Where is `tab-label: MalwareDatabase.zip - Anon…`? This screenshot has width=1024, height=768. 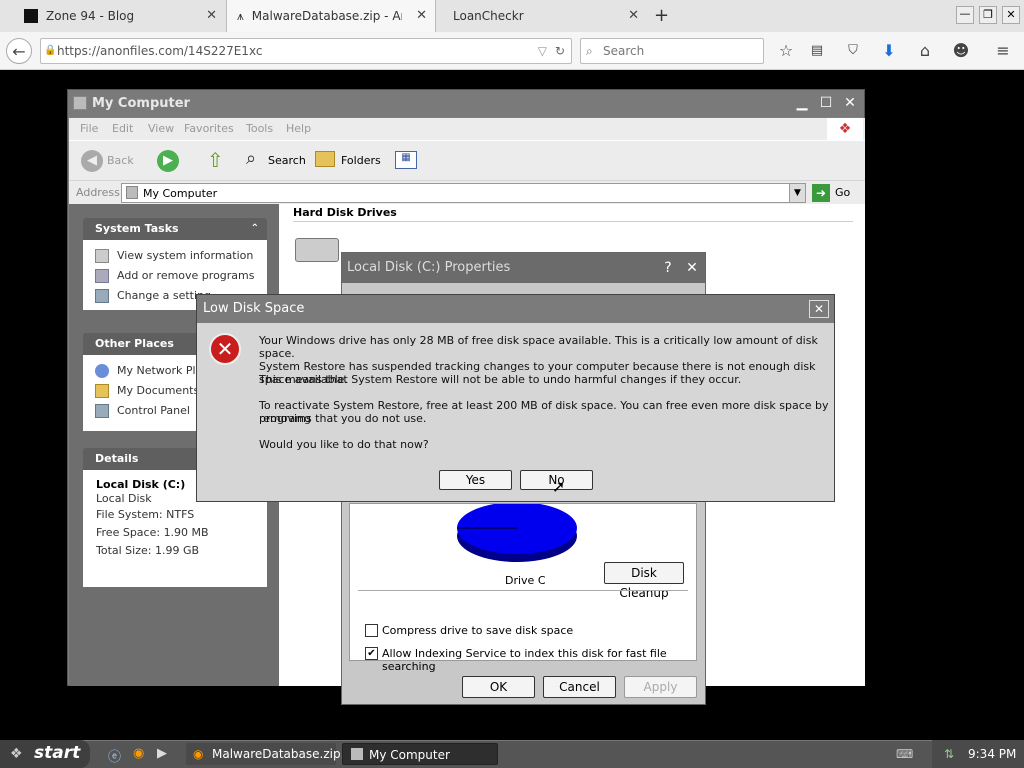
tab-label: MalwareDatabase.zip - Anon… is located at coordinates (326, 16).